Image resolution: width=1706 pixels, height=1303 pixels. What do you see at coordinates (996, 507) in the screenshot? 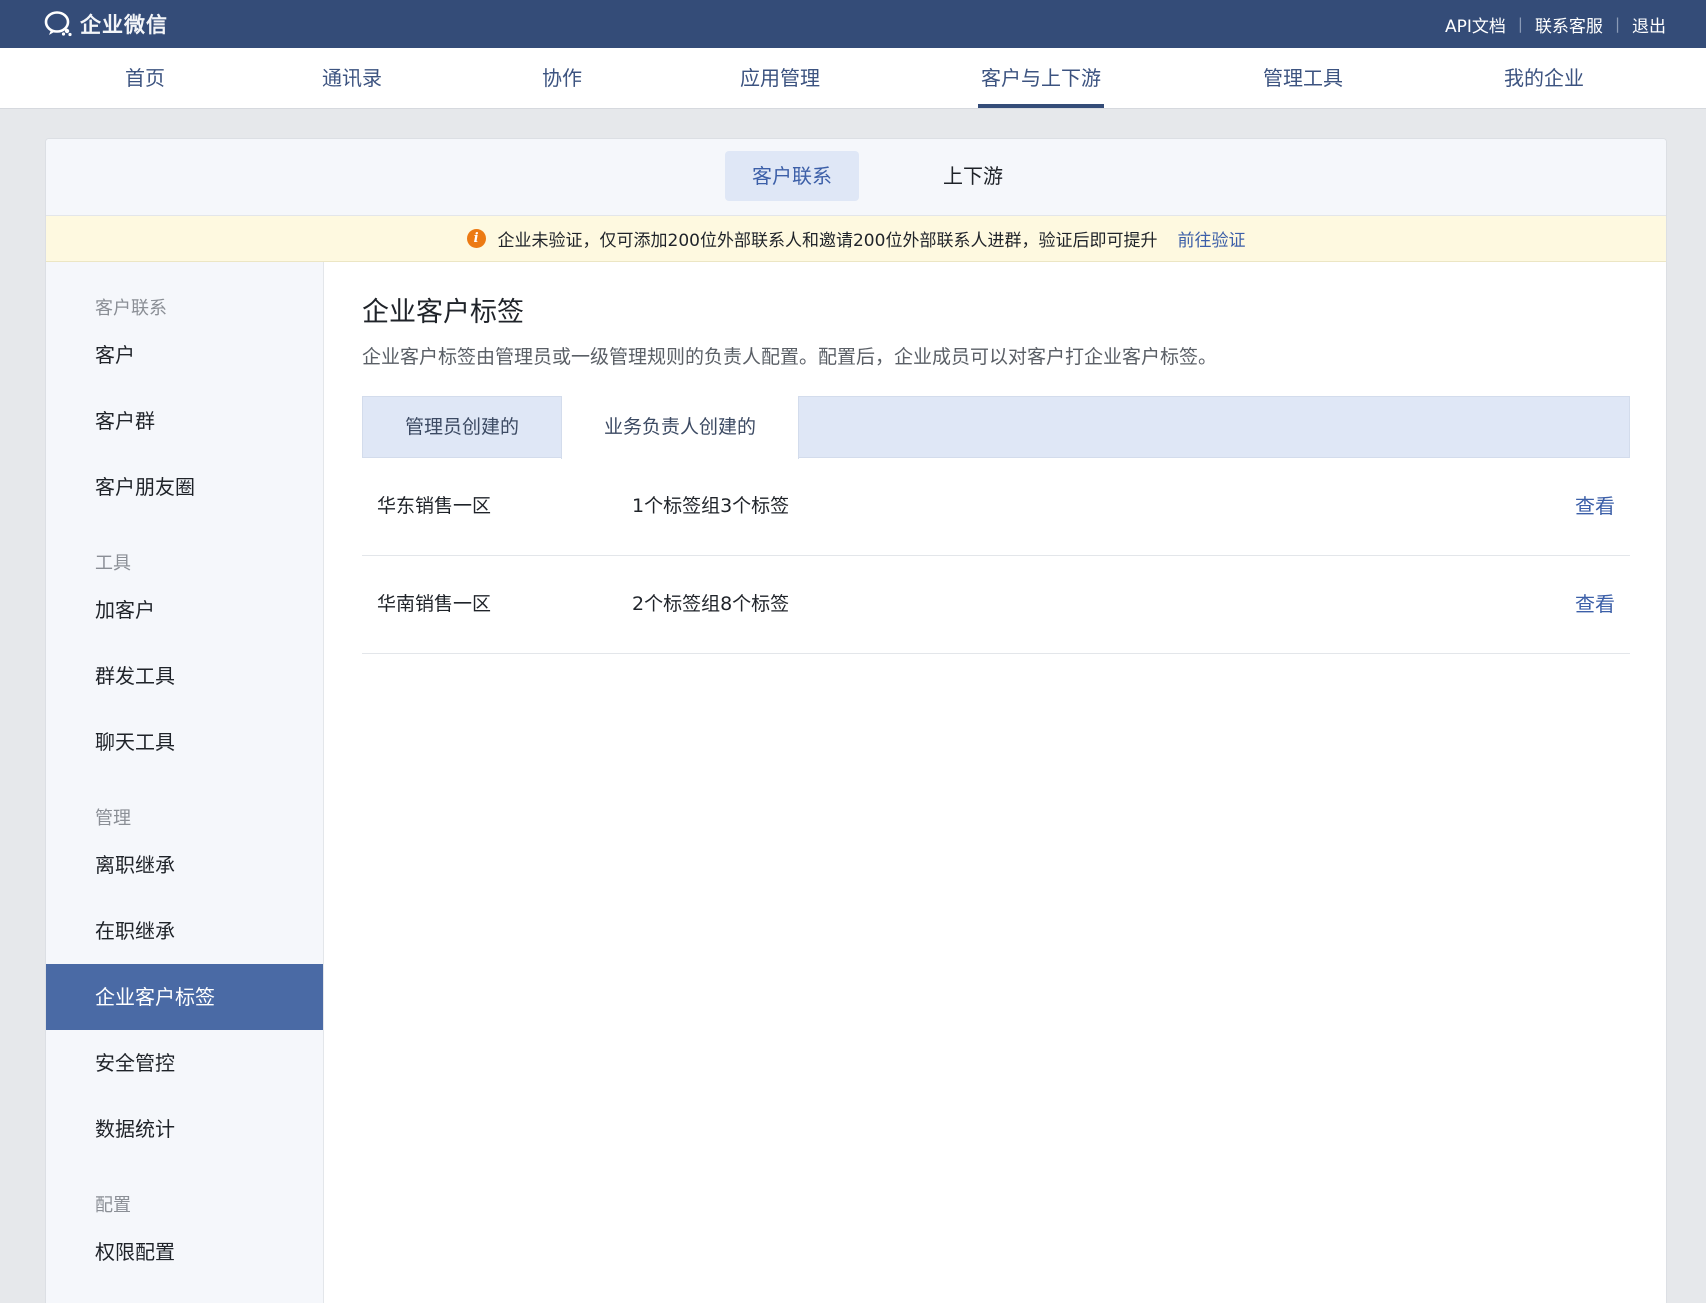
I see `list-item: 华东销售一区 1个标签组3个标签 查看` at bounding box center [996, 507].